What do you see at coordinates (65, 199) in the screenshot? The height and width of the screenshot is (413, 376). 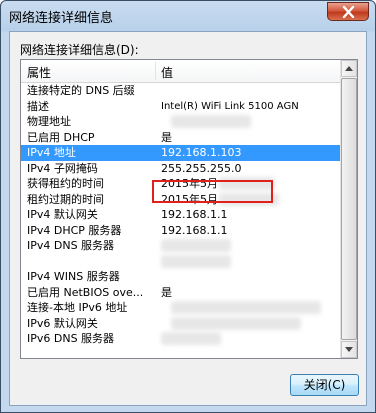 I see `row-property: 租约过期的时间` at bounding box center [65, 199].